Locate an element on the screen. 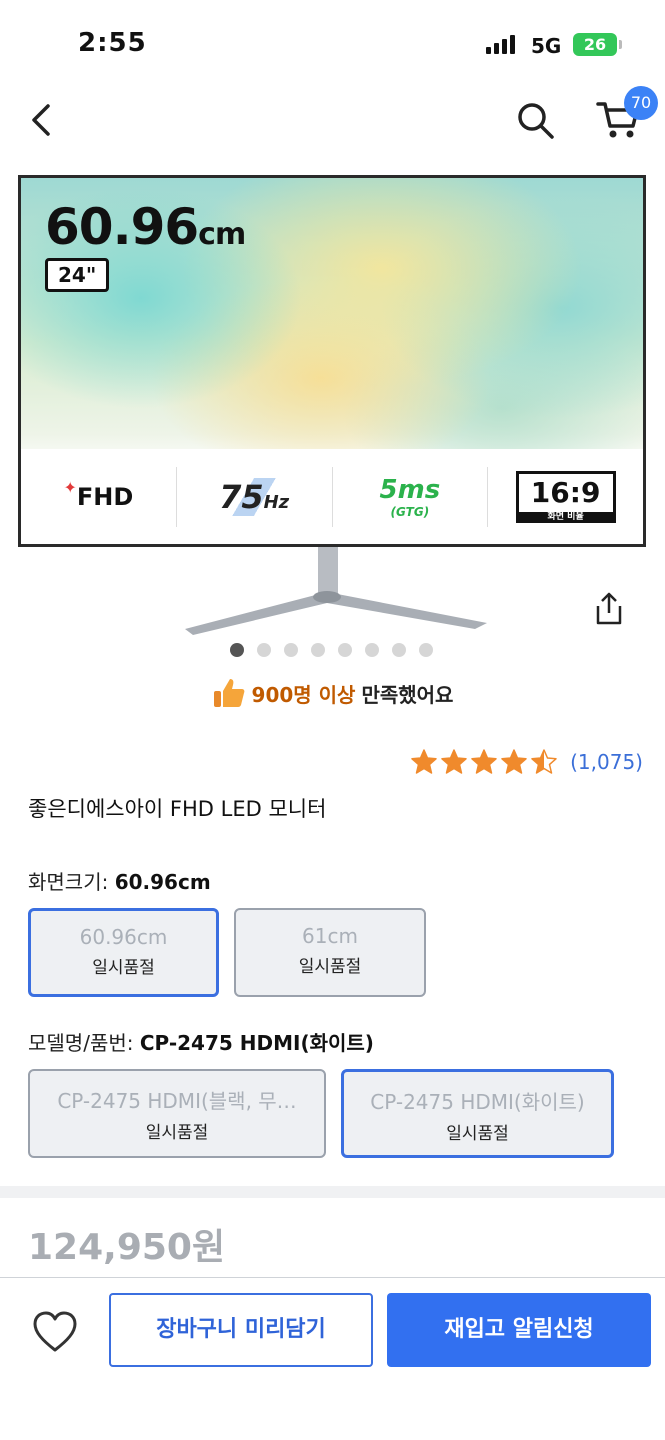 The height and width of the screenshot is (1440, 665). carousel-indicator is located at coordinates (331, 650).